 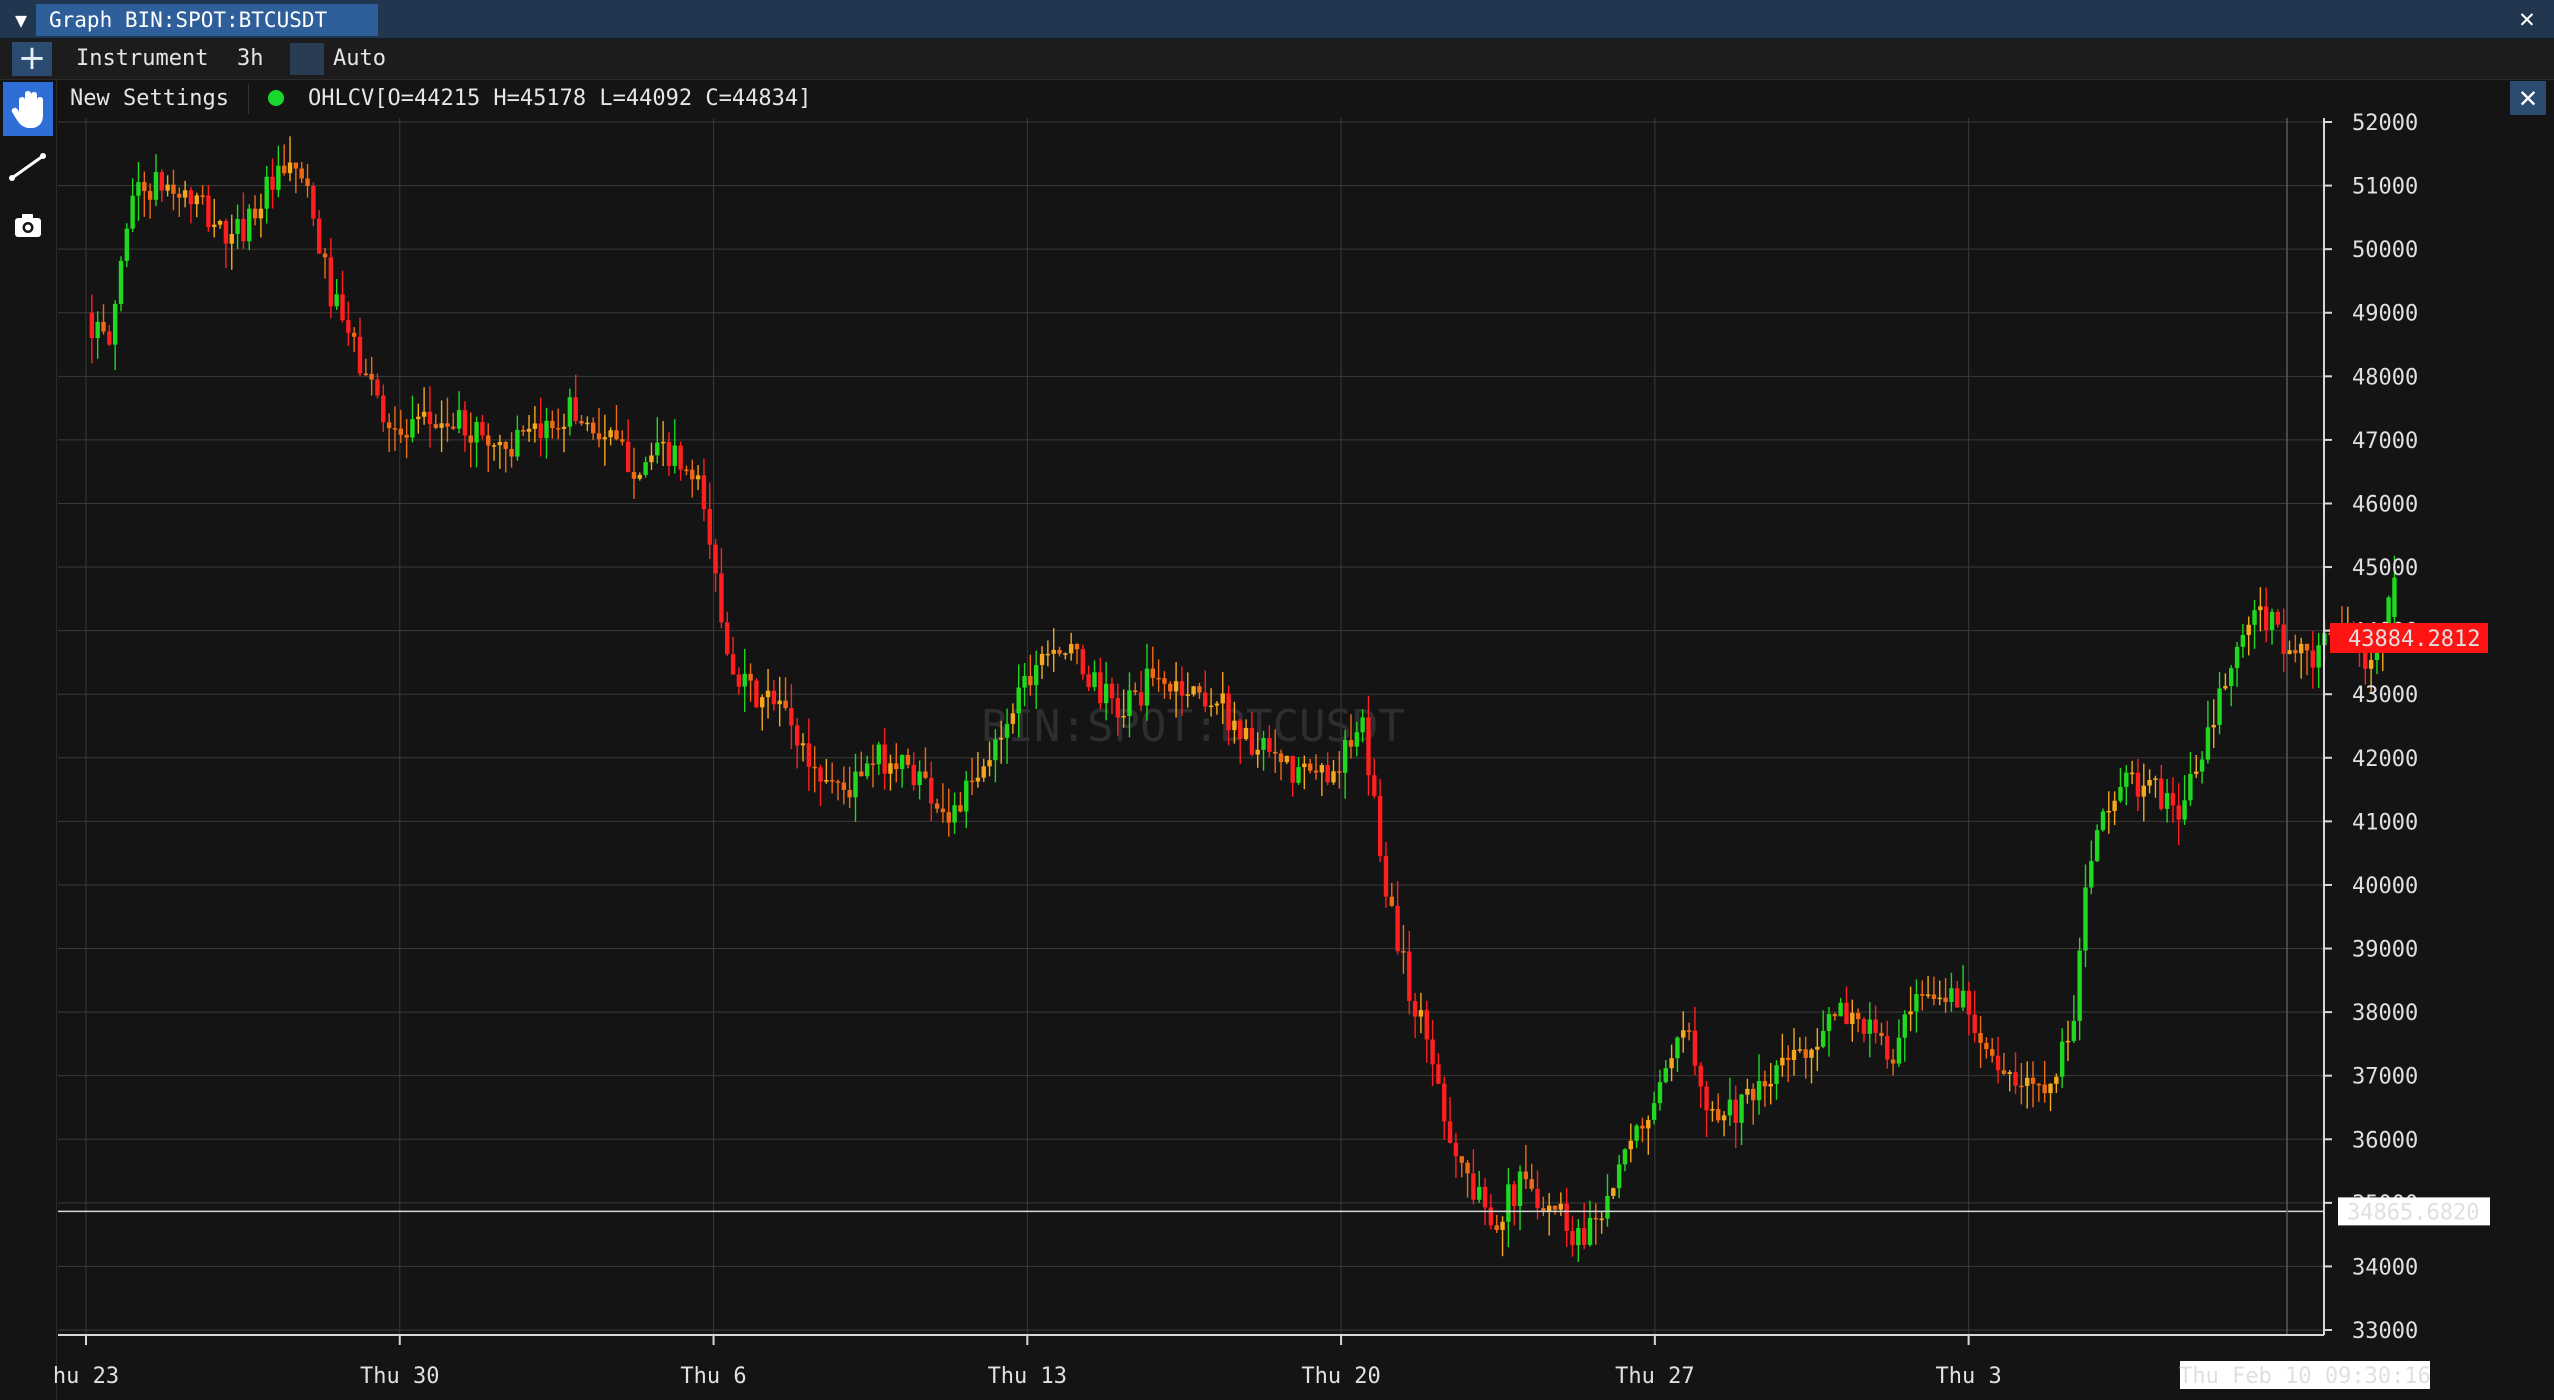 I want to click on y-tick-label: 43000, so click(x=2385, y=695).